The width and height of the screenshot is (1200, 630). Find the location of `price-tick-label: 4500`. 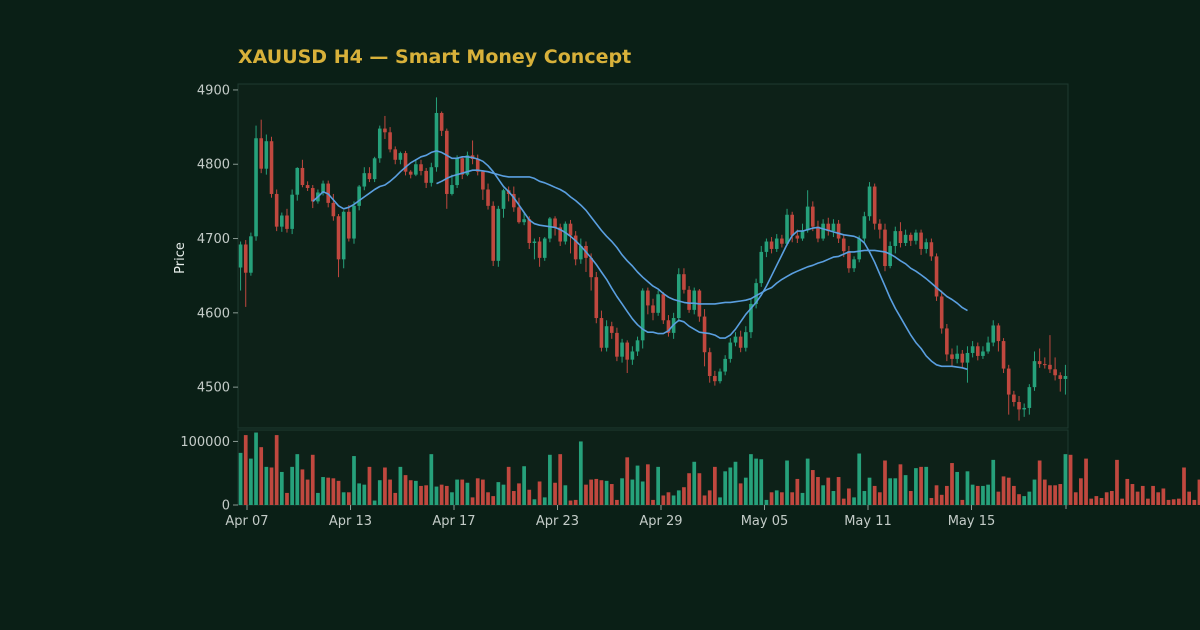

price-tick-label: 4500 is located at coordinates (213, 388).